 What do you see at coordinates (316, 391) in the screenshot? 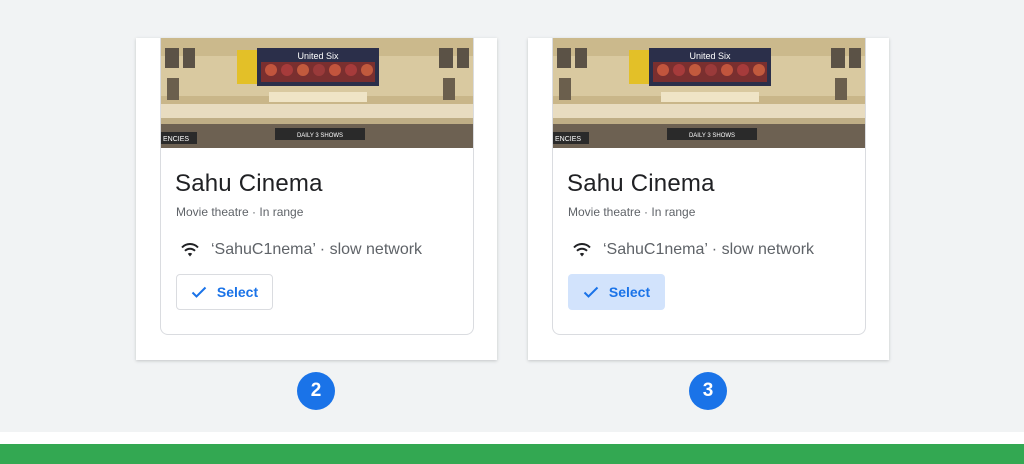
I see `step-badge-2: 2` at bounding box center [316, 391].